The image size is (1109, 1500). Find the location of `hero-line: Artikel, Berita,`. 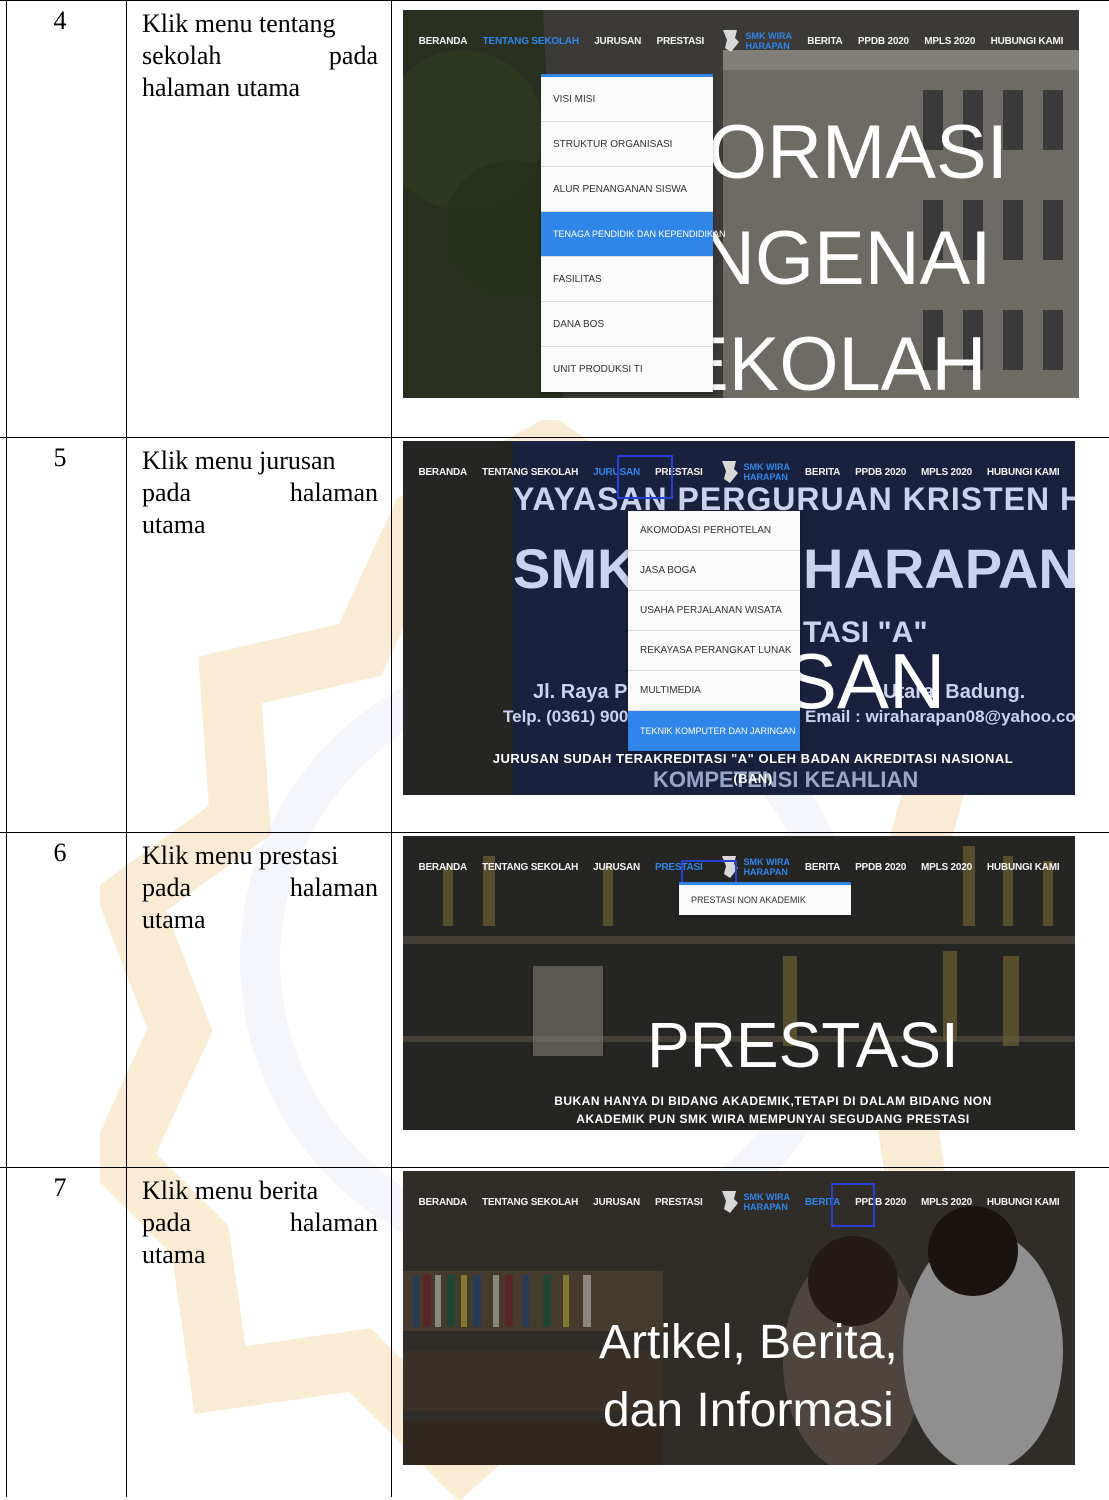

hero-line: Artikel, Berita, is located at coordinates (748, 1342).